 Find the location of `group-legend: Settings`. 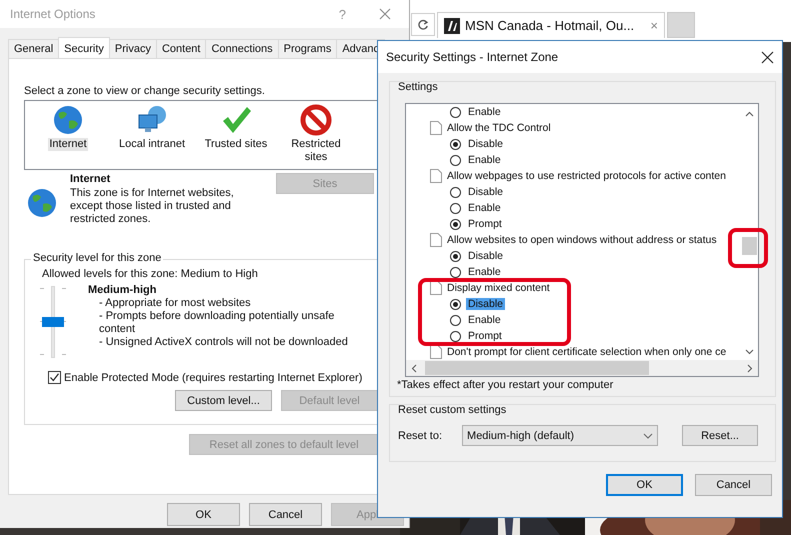

group-legend: Settings is located at coordinates (418, 87).